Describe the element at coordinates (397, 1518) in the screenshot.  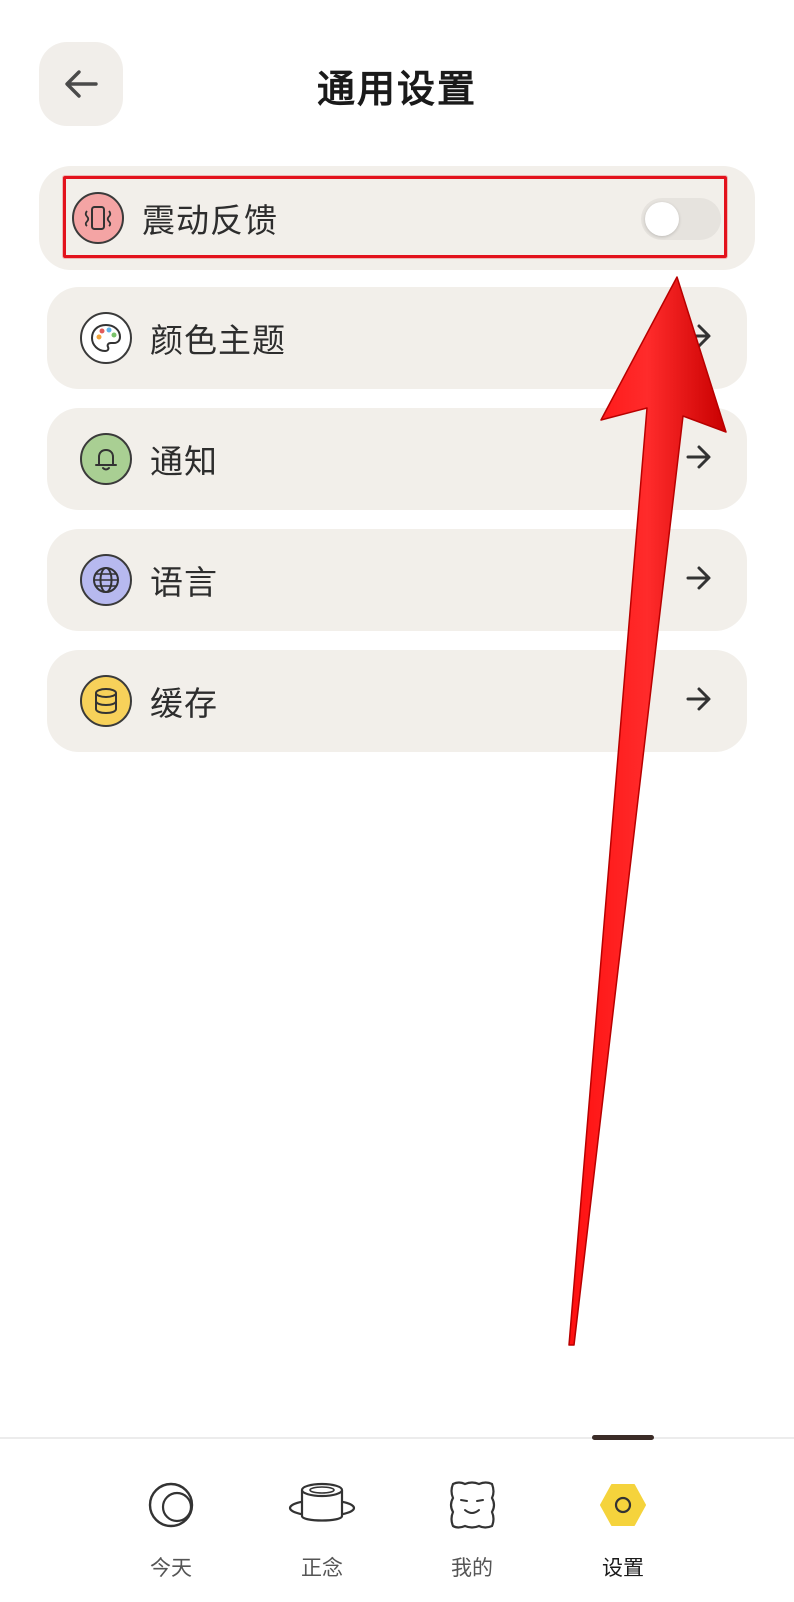
I see `bottom-navigation: 今天 正念 我的 设置` at that location.